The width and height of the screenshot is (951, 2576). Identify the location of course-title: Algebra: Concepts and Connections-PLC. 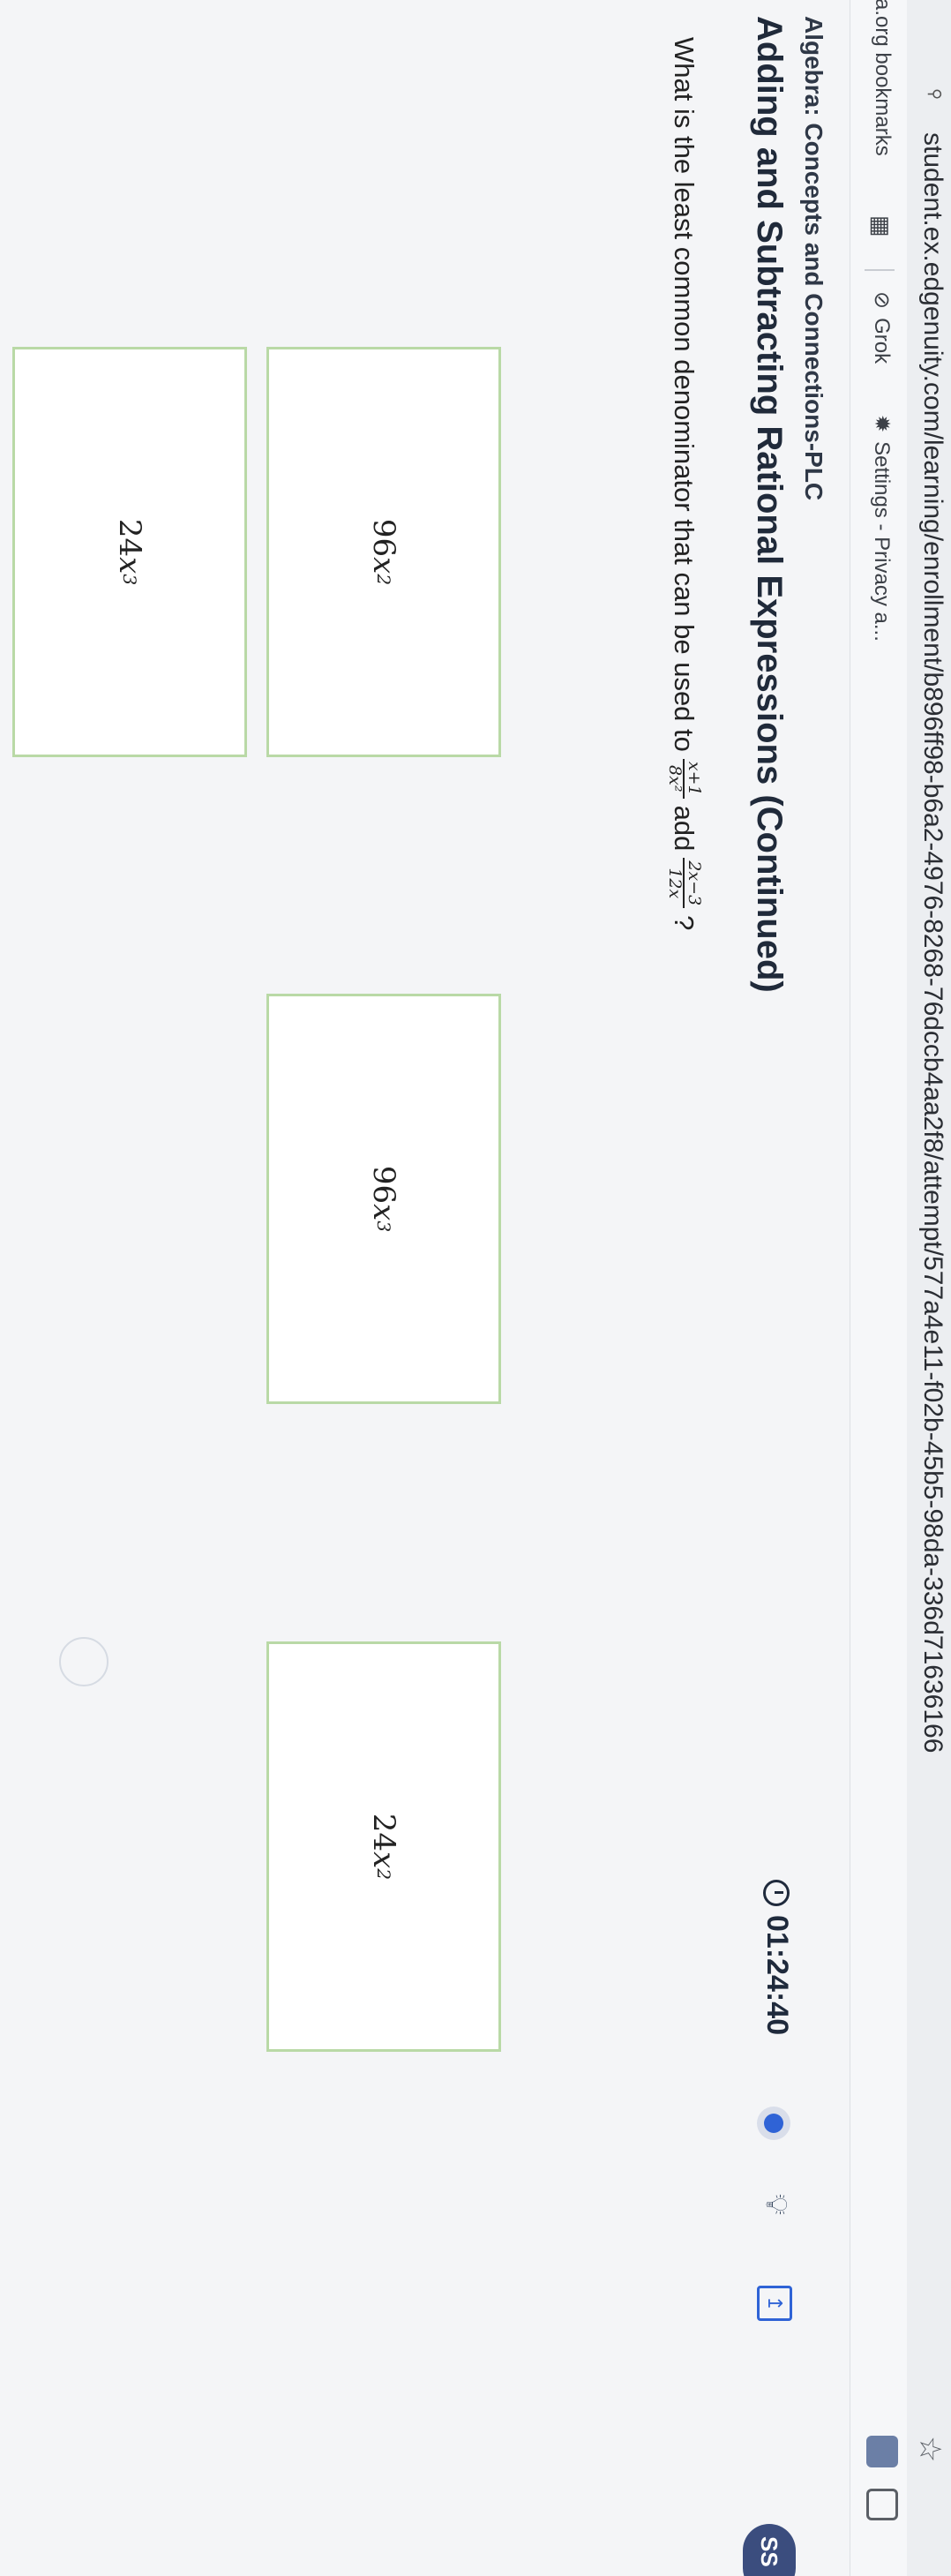
(813, 258).